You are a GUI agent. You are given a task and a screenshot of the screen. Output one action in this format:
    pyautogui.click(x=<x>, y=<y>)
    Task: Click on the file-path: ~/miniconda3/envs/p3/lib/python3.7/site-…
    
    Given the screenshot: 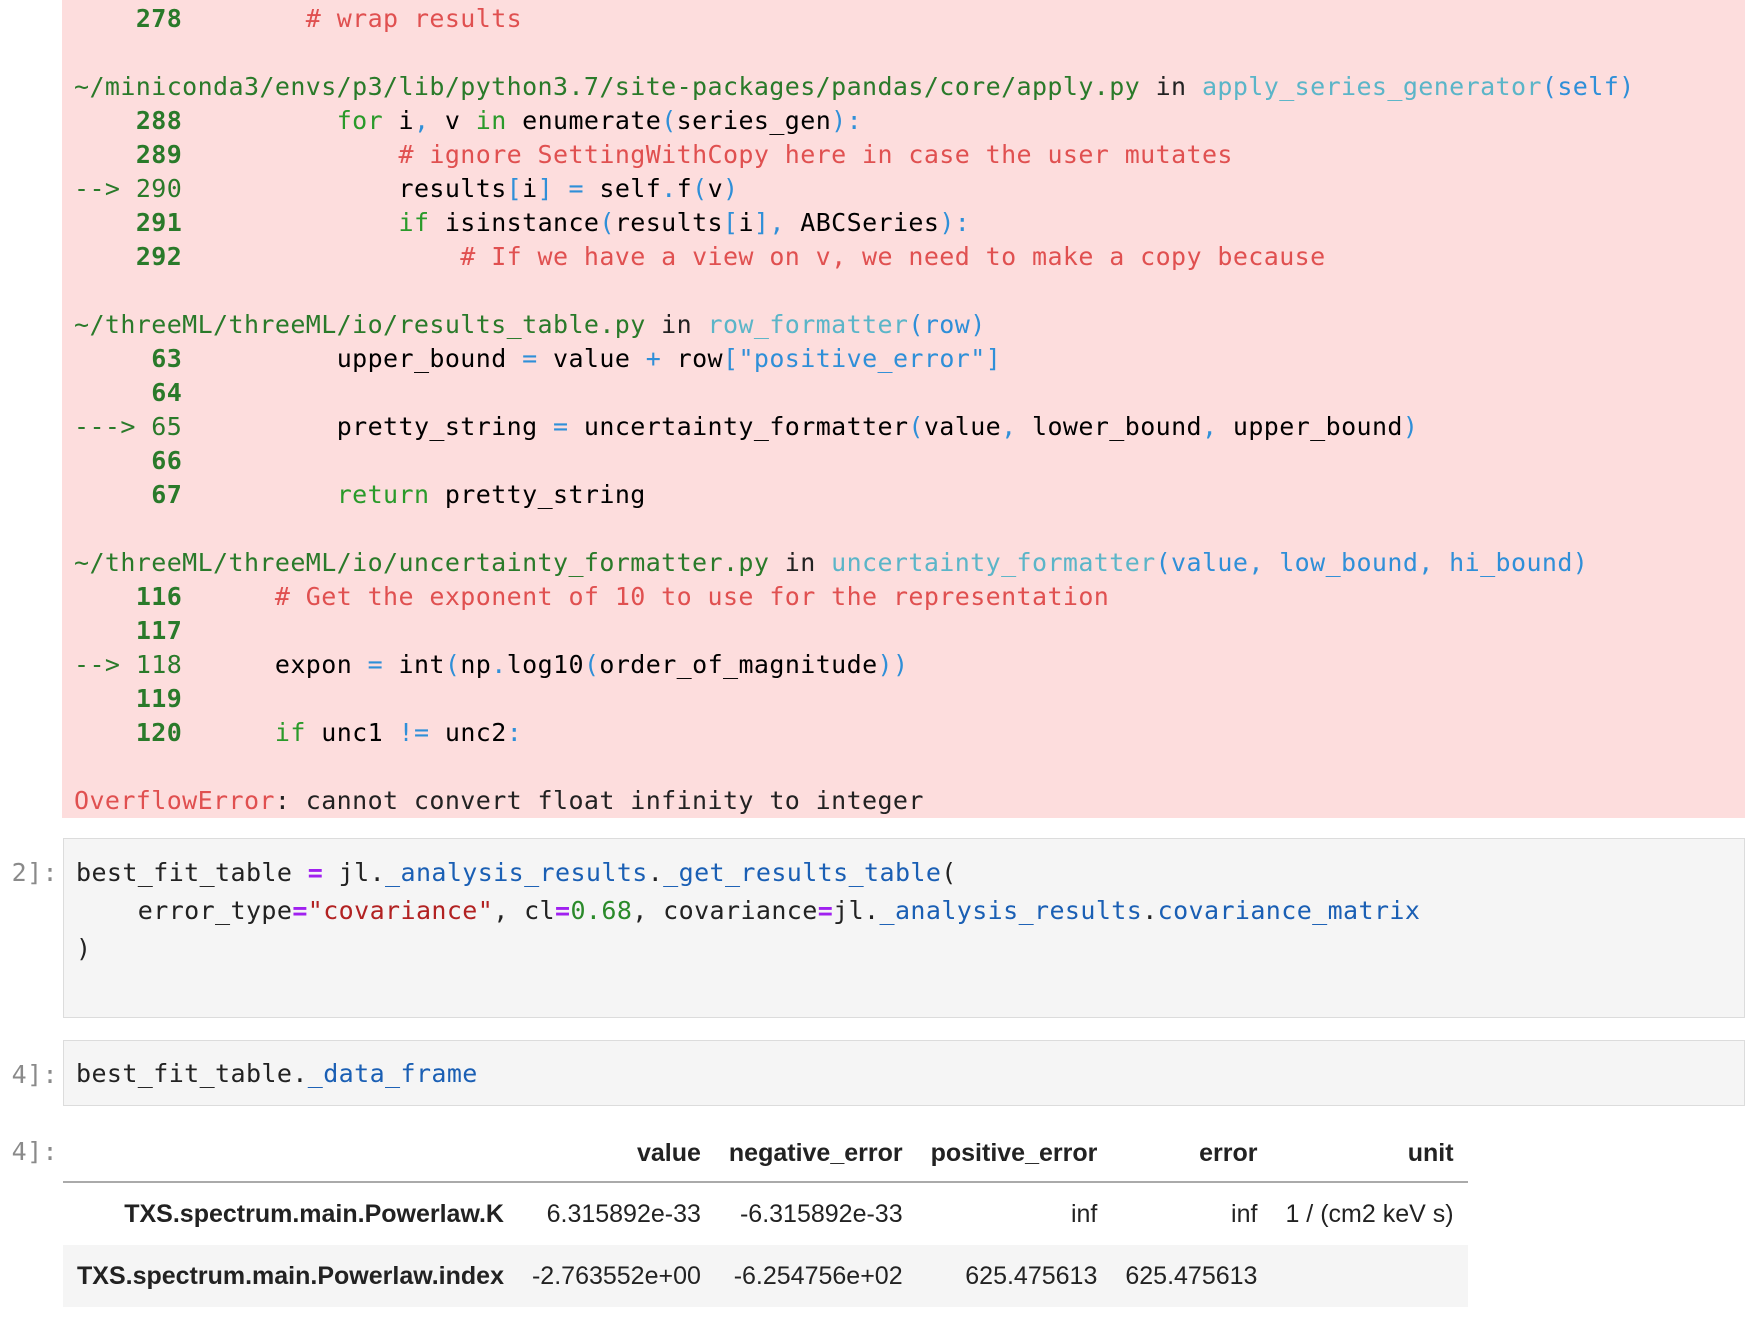 What is the action you would take?
    pyautogui.click(x=607, y=86)
    